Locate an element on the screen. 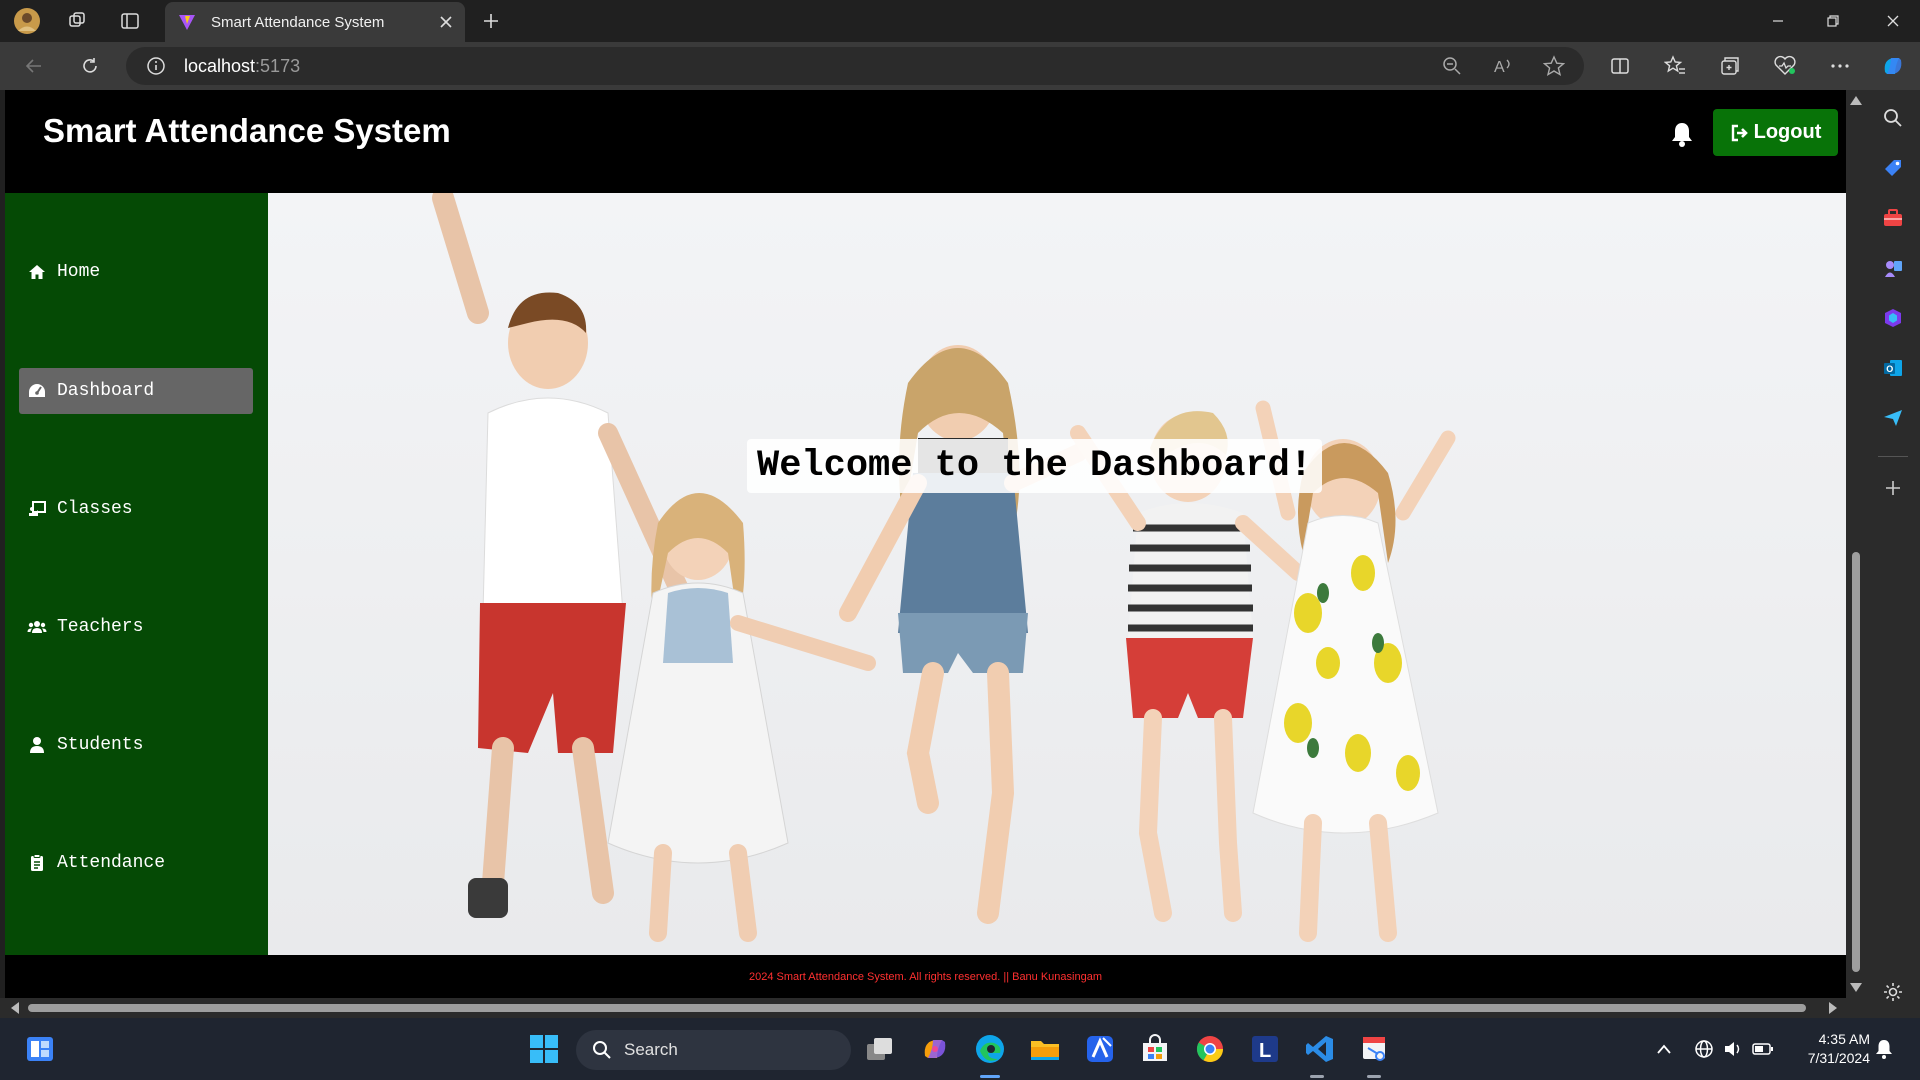 The width and height of the screenshot is (1920, 1080). snipping-tool-icon is located at coordinates (1375, 1049).